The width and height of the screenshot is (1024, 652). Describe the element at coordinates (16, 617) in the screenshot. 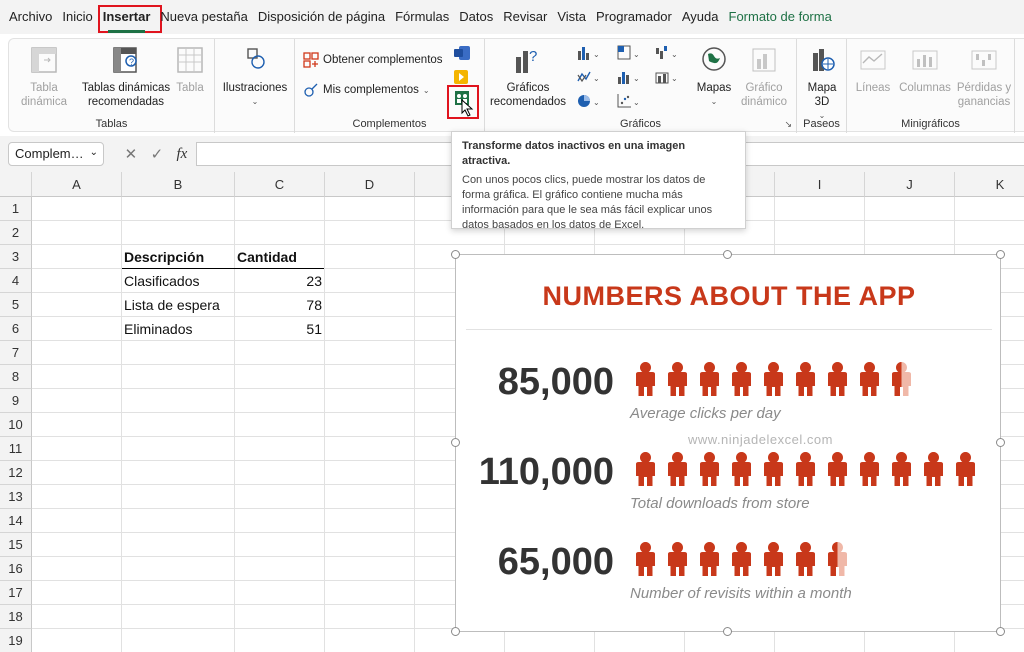

I see `row-header-18: 18` at that location.